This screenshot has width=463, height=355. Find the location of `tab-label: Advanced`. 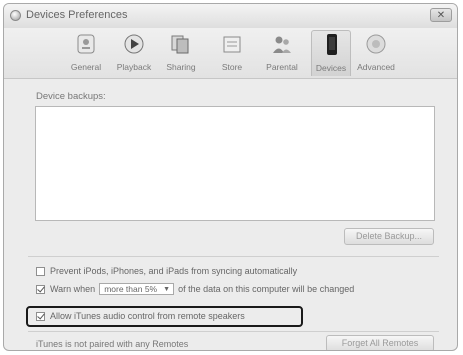

tab-label: Advanced is located at coordinates (376, 67).